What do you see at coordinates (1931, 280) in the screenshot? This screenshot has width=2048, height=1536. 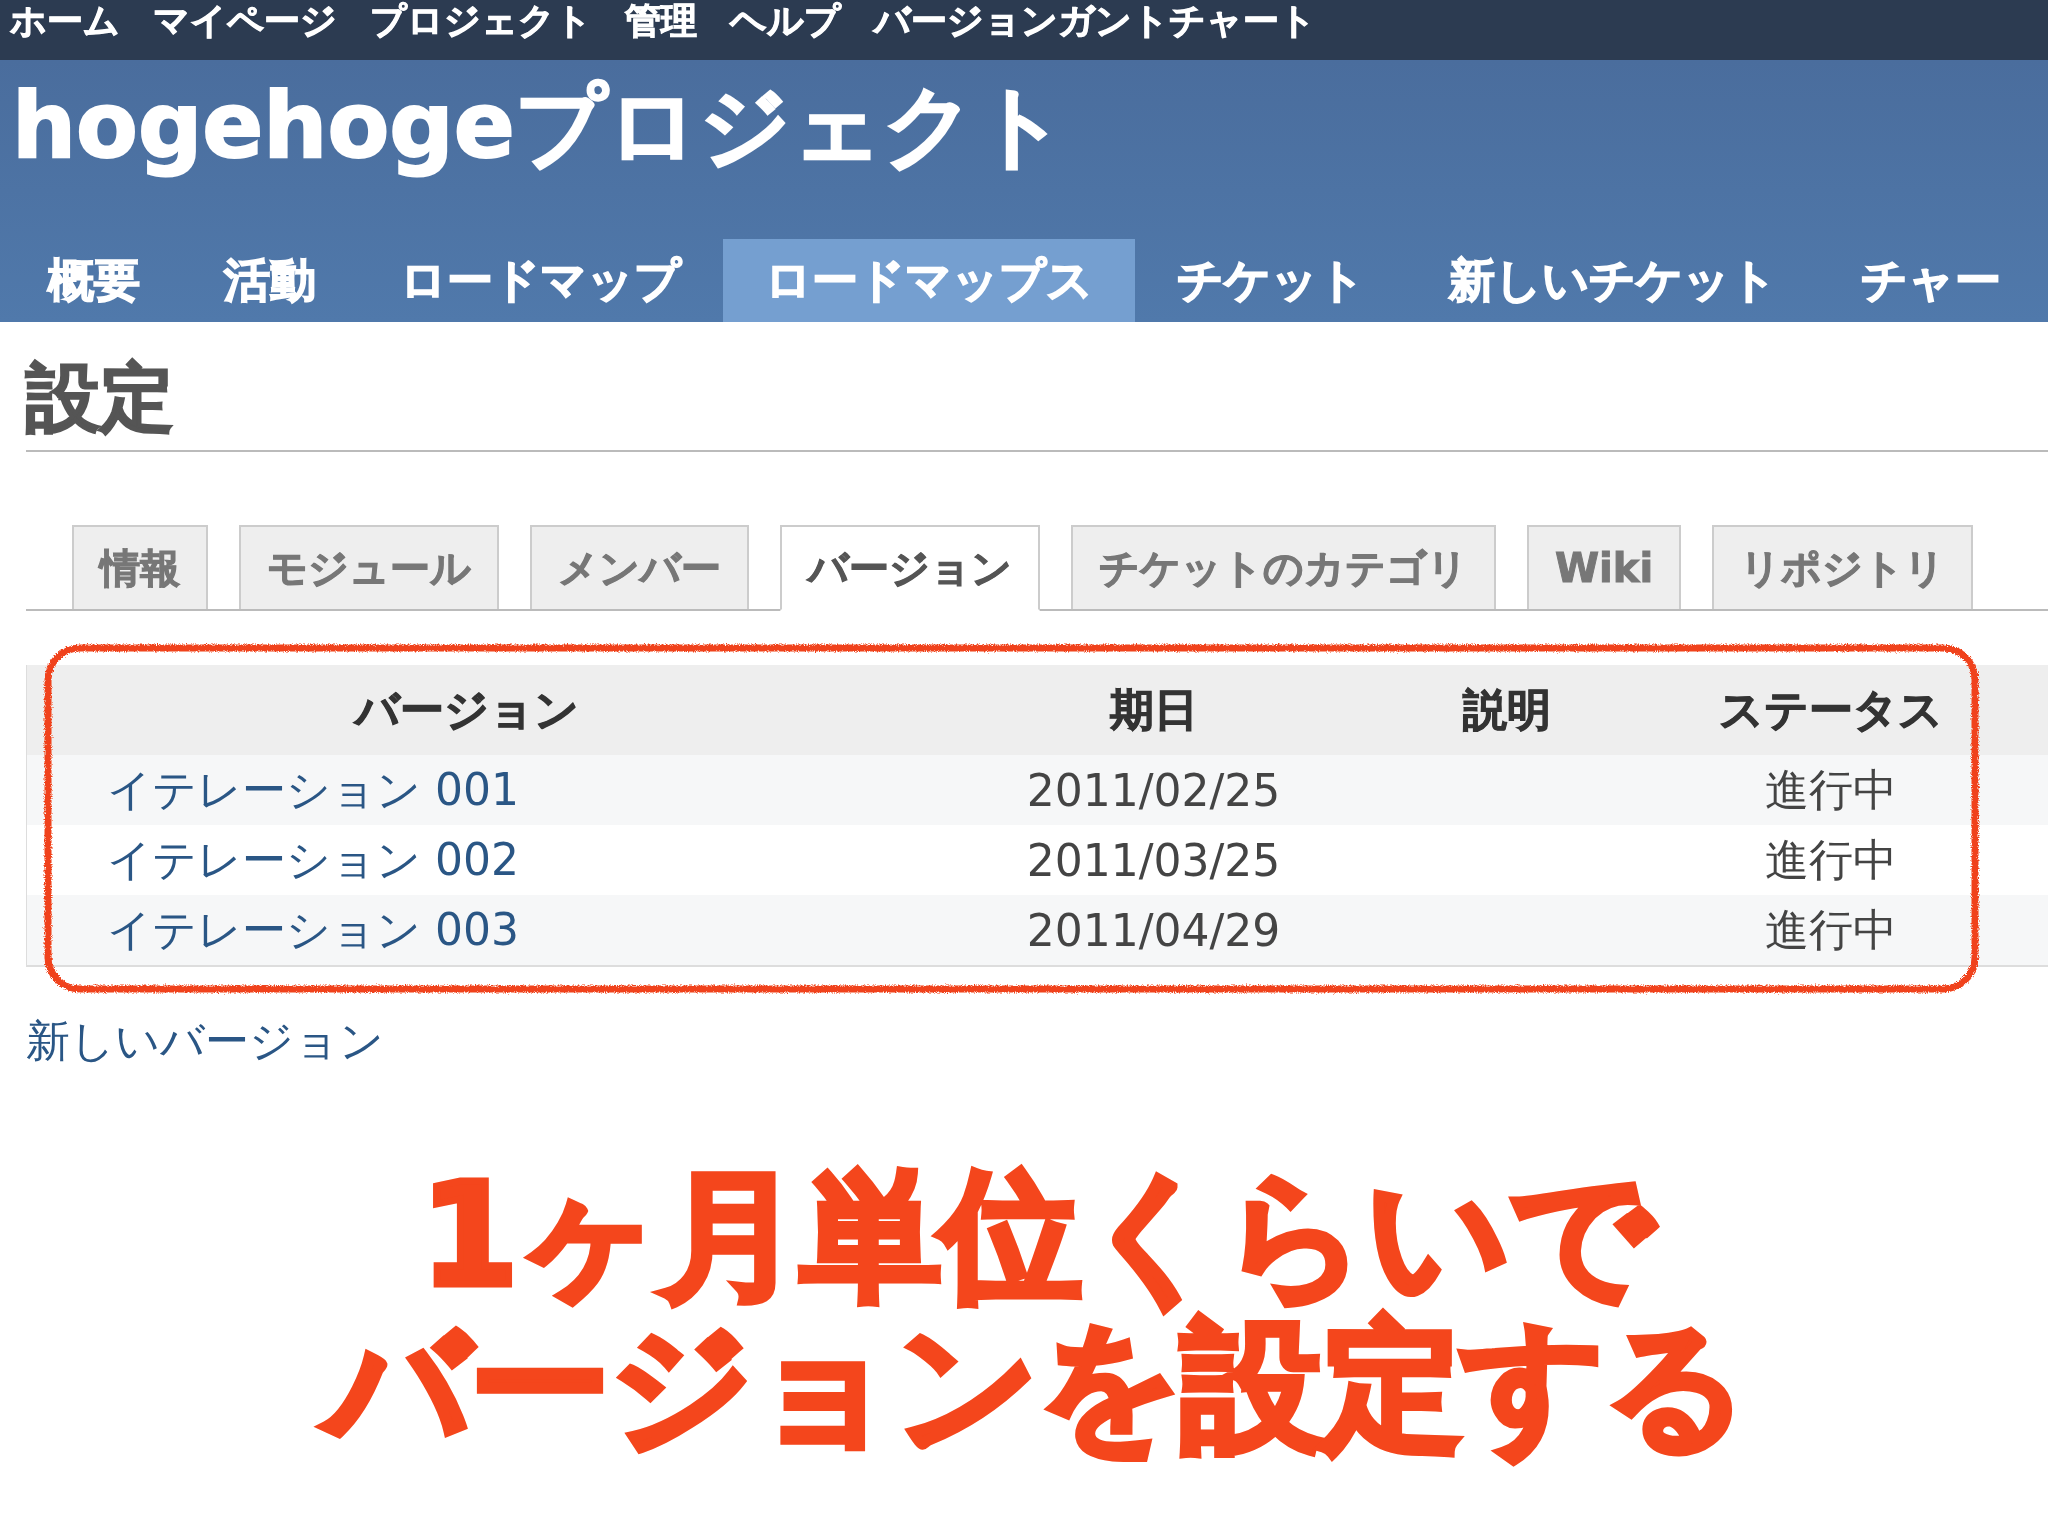 I see `main-menu-tab: チャー` at bounding box center [1931, 280].